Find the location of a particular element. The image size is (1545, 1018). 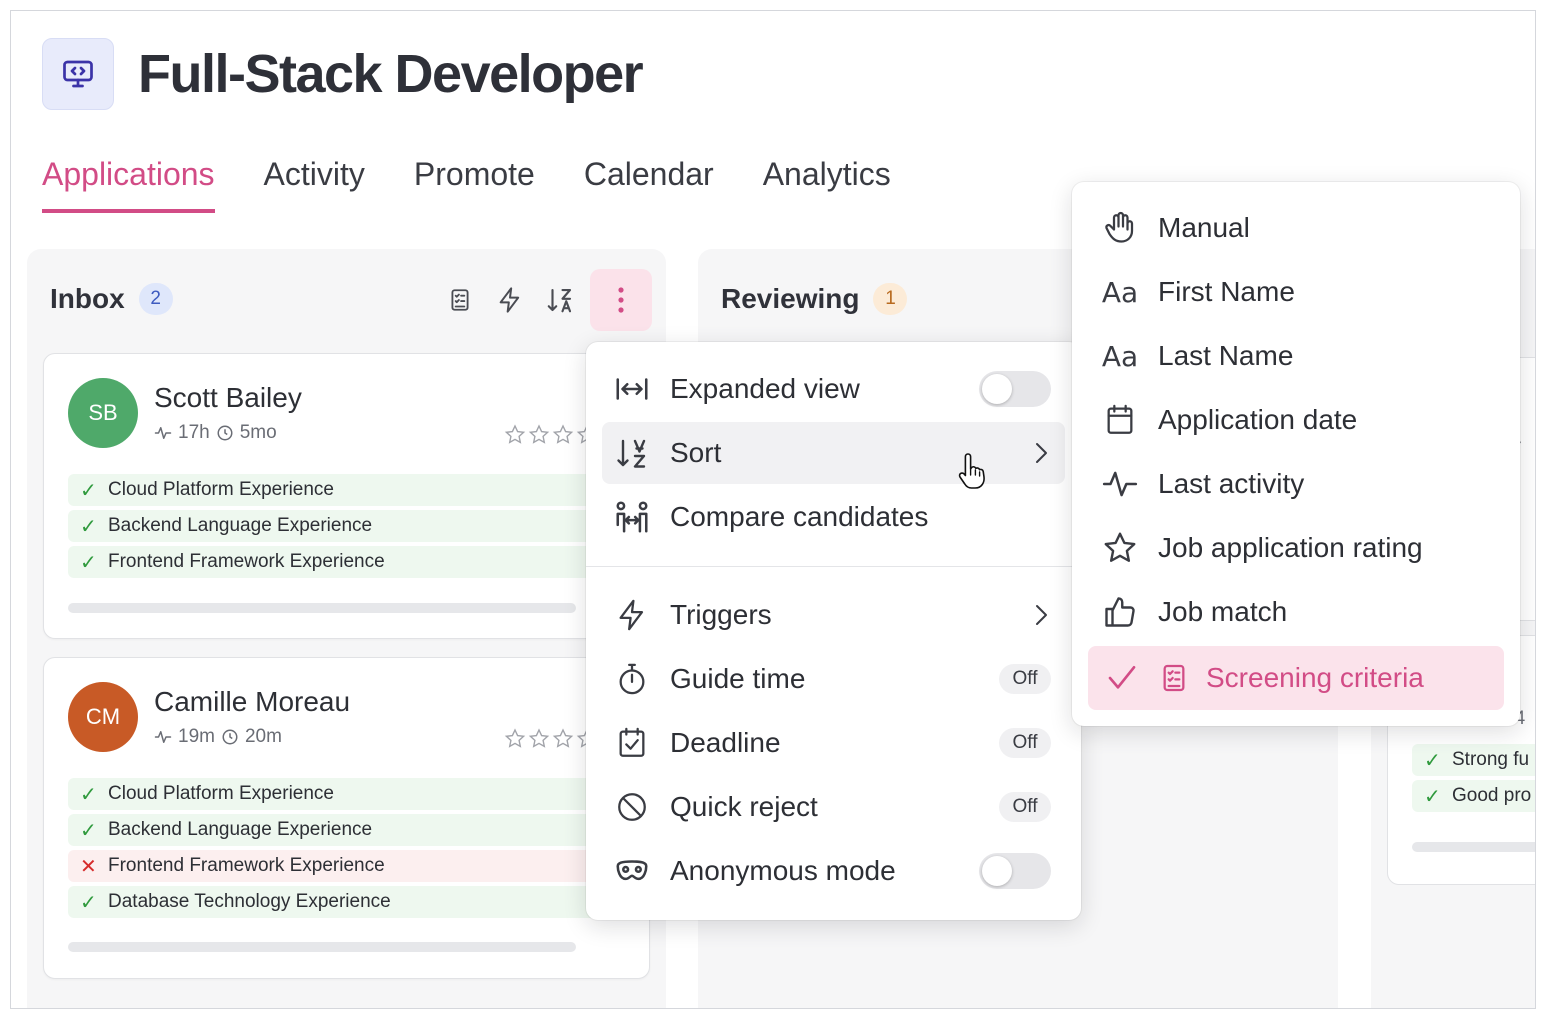

criterion-item: ✓ Strong fu is located at coordinates (1473, 760).